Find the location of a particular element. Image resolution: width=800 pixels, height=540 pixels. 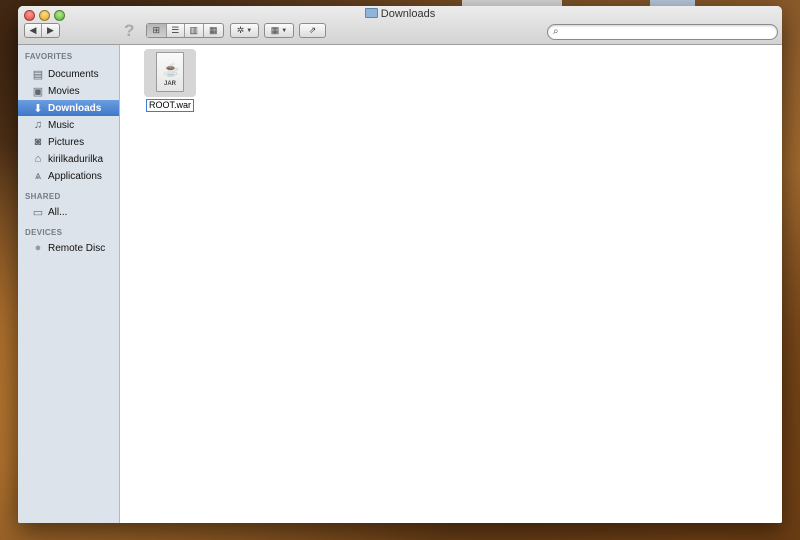

sidebar-item-label: Remote Disc is located at coordinates (77, 248).